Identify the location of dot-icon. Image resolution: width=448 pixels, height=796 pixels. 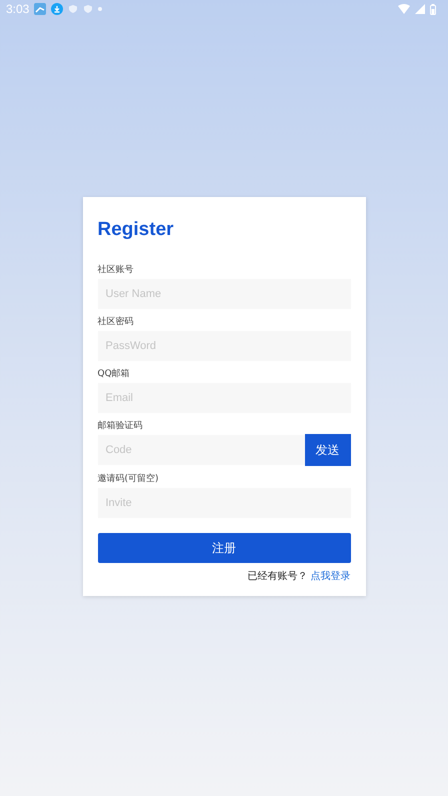
(100, 9).